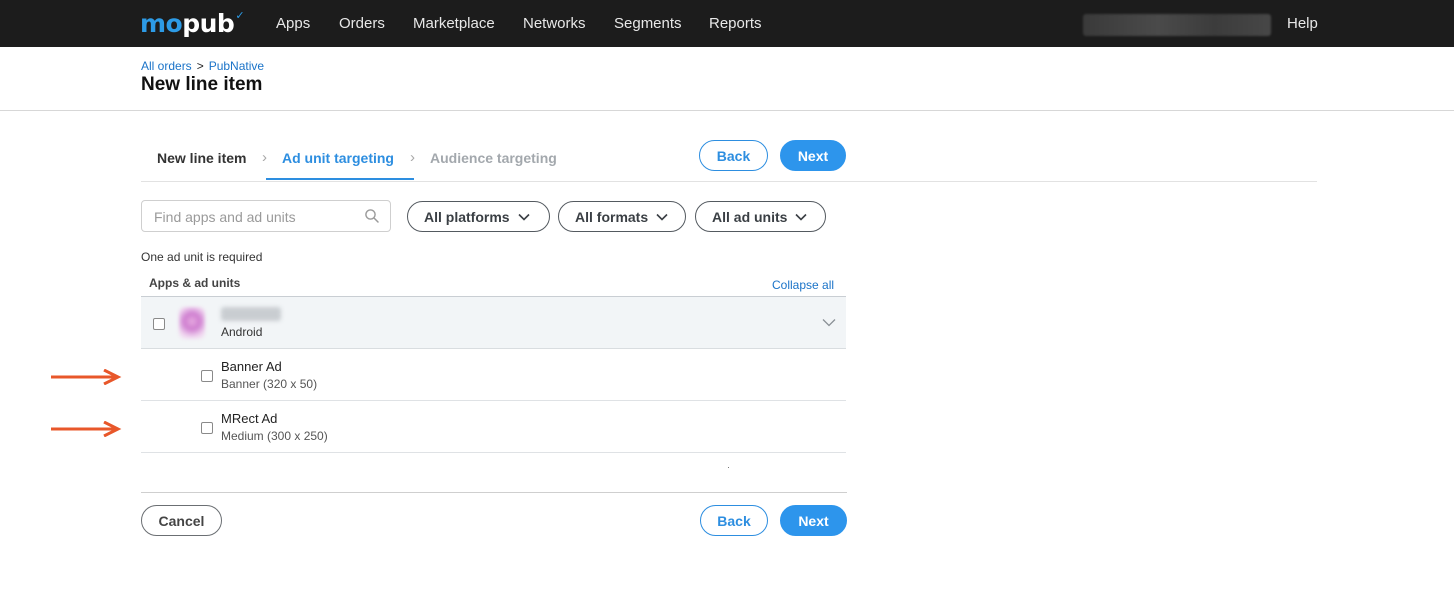 This screenshot has width=1454, height=611. What do you see at coordinates (208, 23) in the screenshot?
I see `logo-text-pub: pub` at bounding box center [208, 23].